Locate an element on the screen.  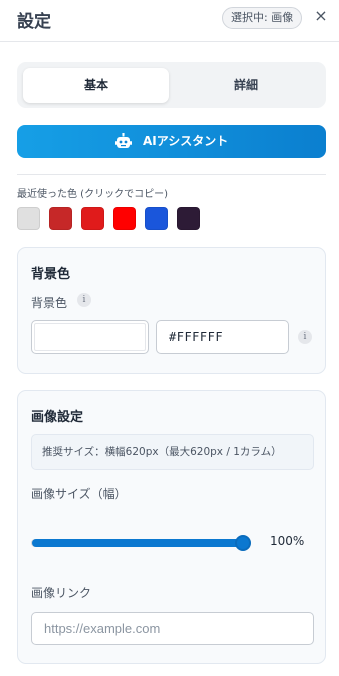
robot-icon is located at coordinates (123, 140).